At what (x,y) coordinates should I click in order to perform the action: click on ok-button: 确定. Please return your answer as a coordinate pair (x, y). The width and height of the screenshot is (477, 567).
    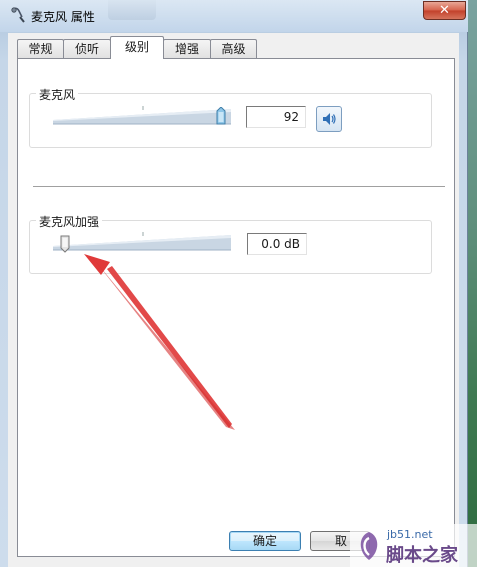
    Looking at the image, I should click on (265, 541).